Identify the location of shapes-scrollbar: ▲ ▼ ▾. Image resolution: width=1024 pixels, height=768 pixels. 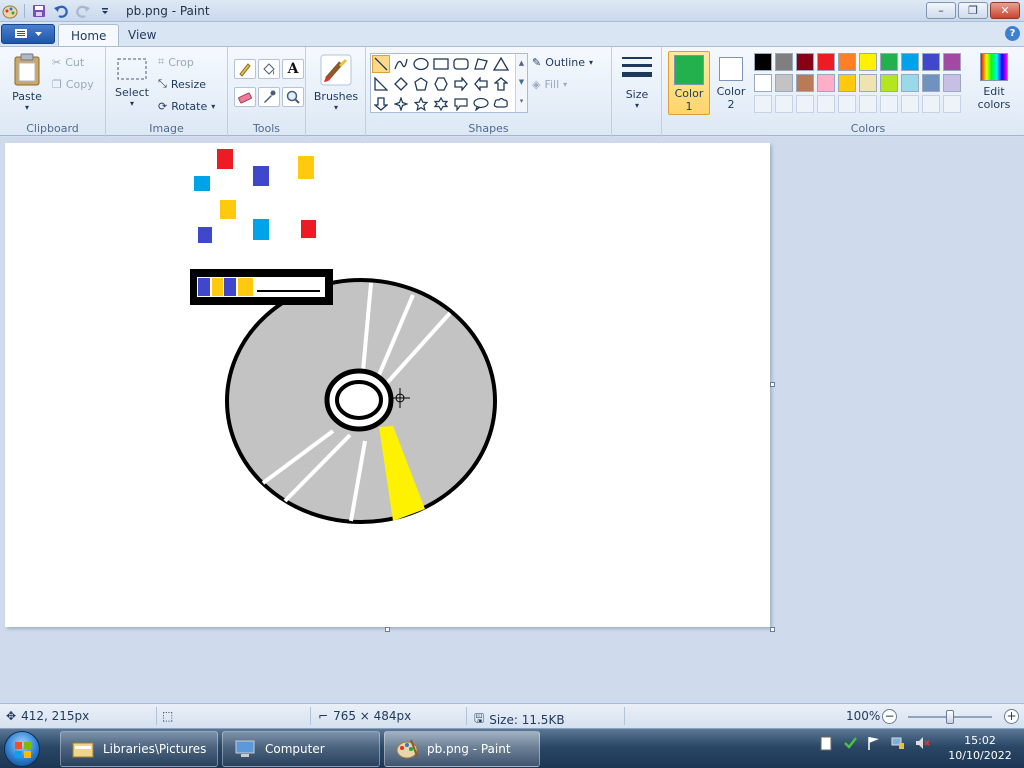
(521, 83).